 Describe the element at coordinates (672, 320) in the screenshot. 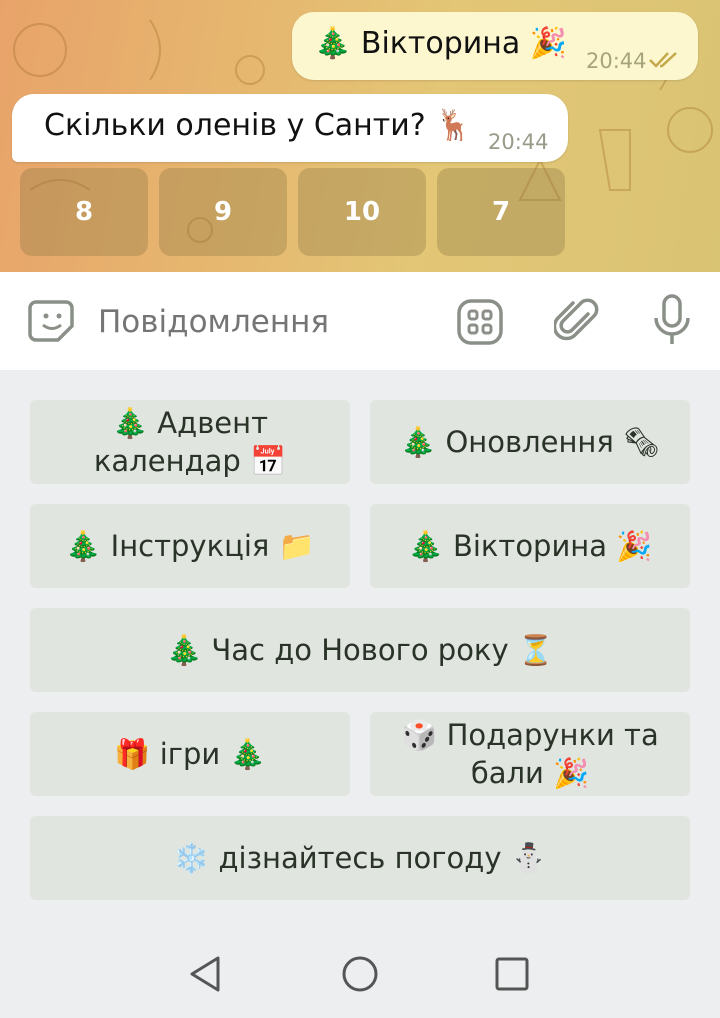

I see `microphone-icon` at that location.